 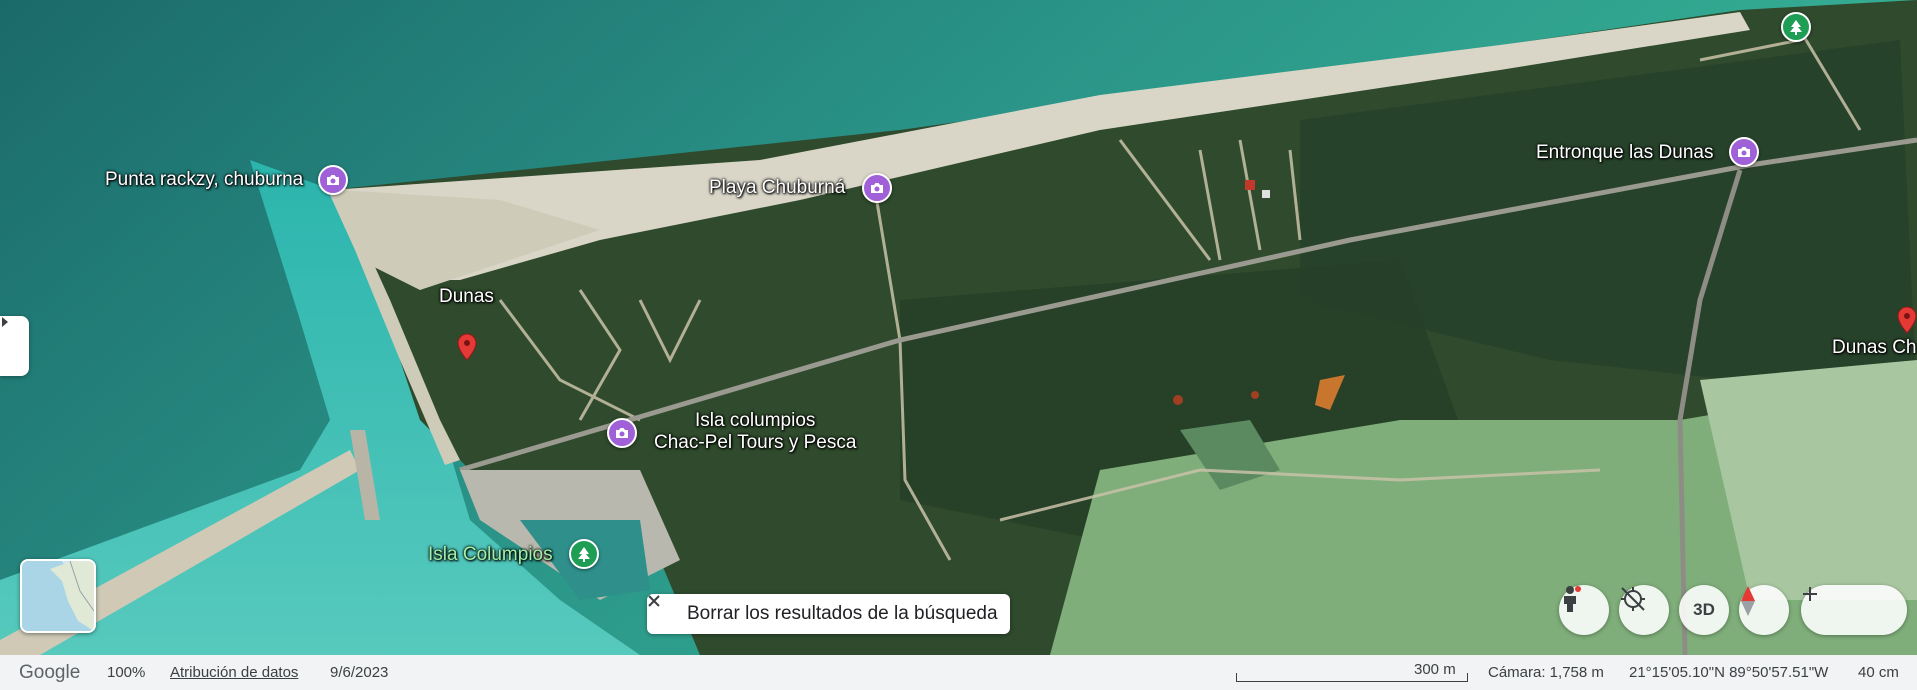 I want to click on clear-search-results-button: Borrar los resultados de la búsqueda, so click(x=828, y=614).